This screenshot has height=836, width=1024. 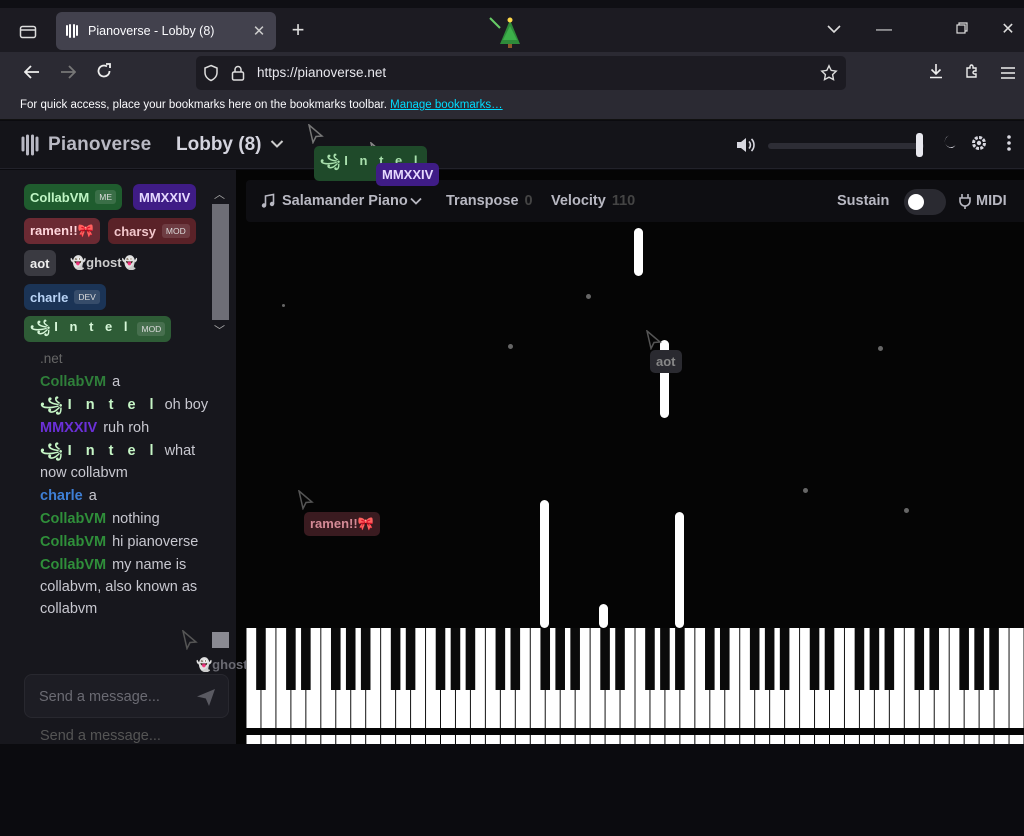 I want to click on list-all-tabs-button, so click(x=834, y=30).